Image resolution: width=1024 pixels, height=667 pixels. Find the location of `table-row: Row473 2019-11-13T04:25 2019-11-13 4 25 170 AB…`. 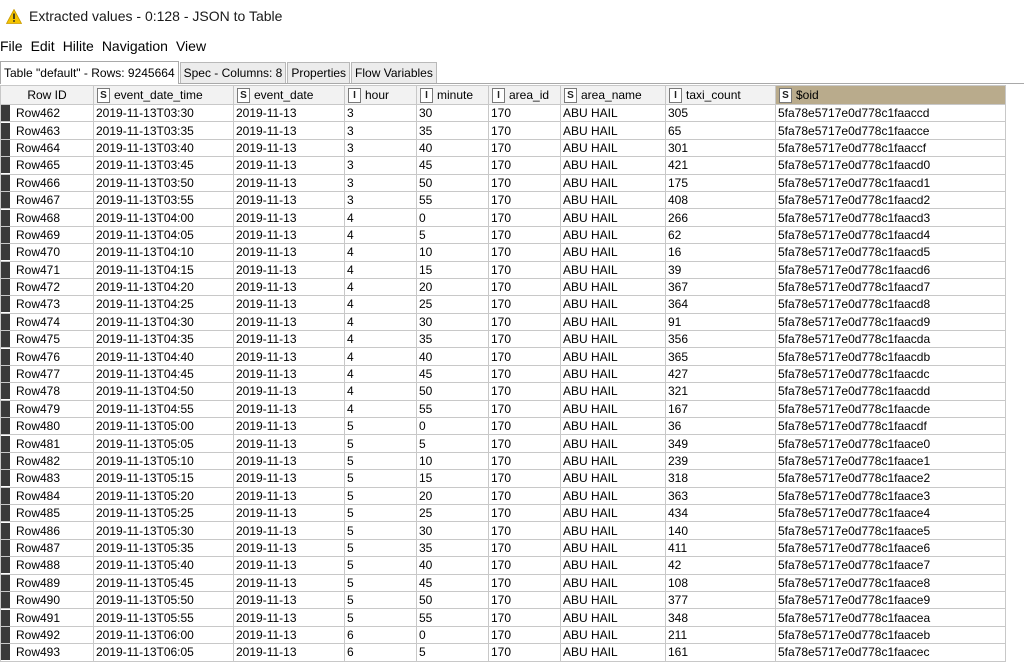

table-row: Row473 2019-11-13T04:25 2019-11-13 4 25 170 AB… is located at coordinates (503, 304).